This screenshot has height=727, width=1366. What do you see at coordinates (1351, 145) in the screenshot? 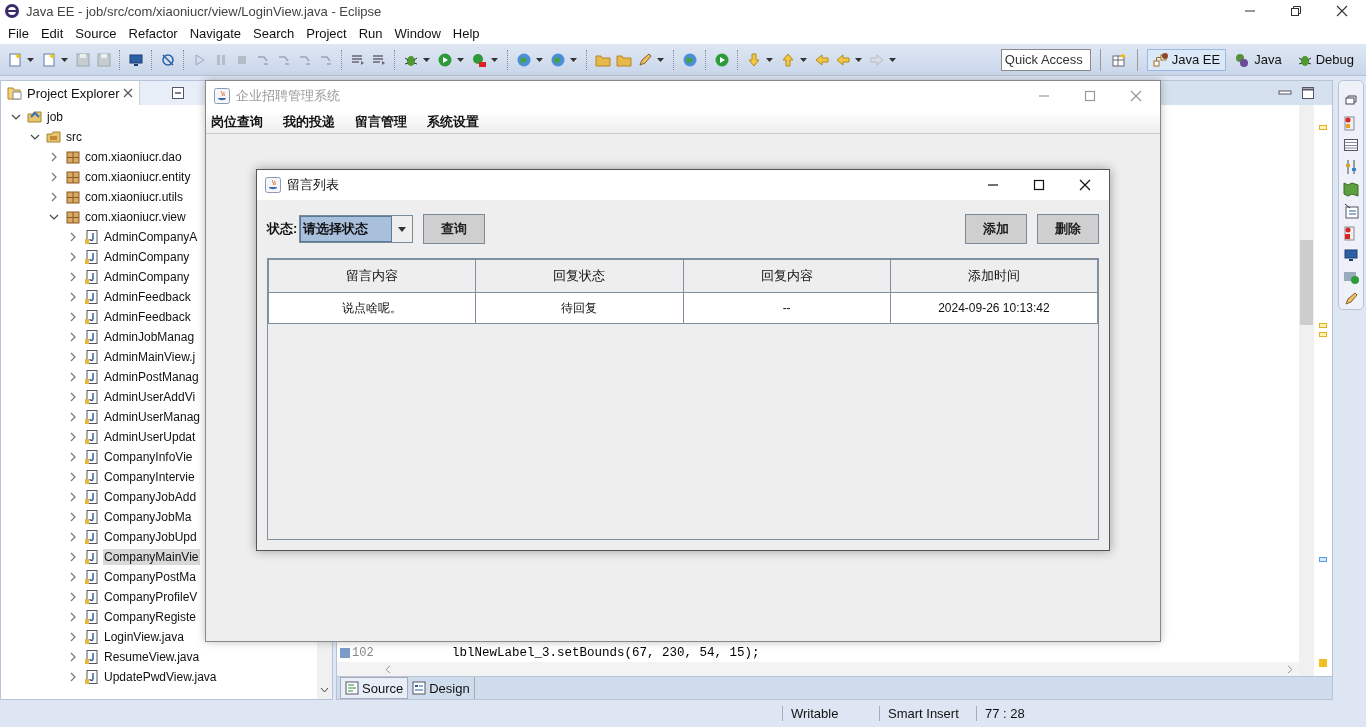
I see `table-icon` at bounding box center [1351, 145].